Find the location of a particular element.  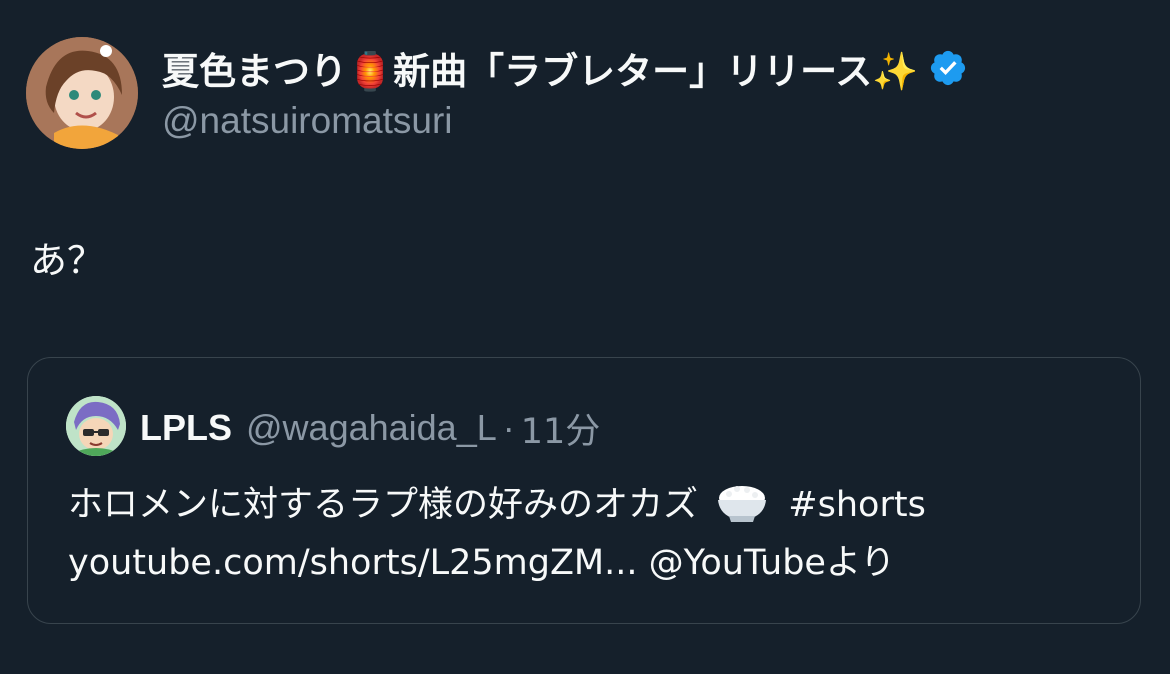

quoted-tweet-text: ホロメンに対するラプ様の好みのオカズ is located at coordinates (383, 505).